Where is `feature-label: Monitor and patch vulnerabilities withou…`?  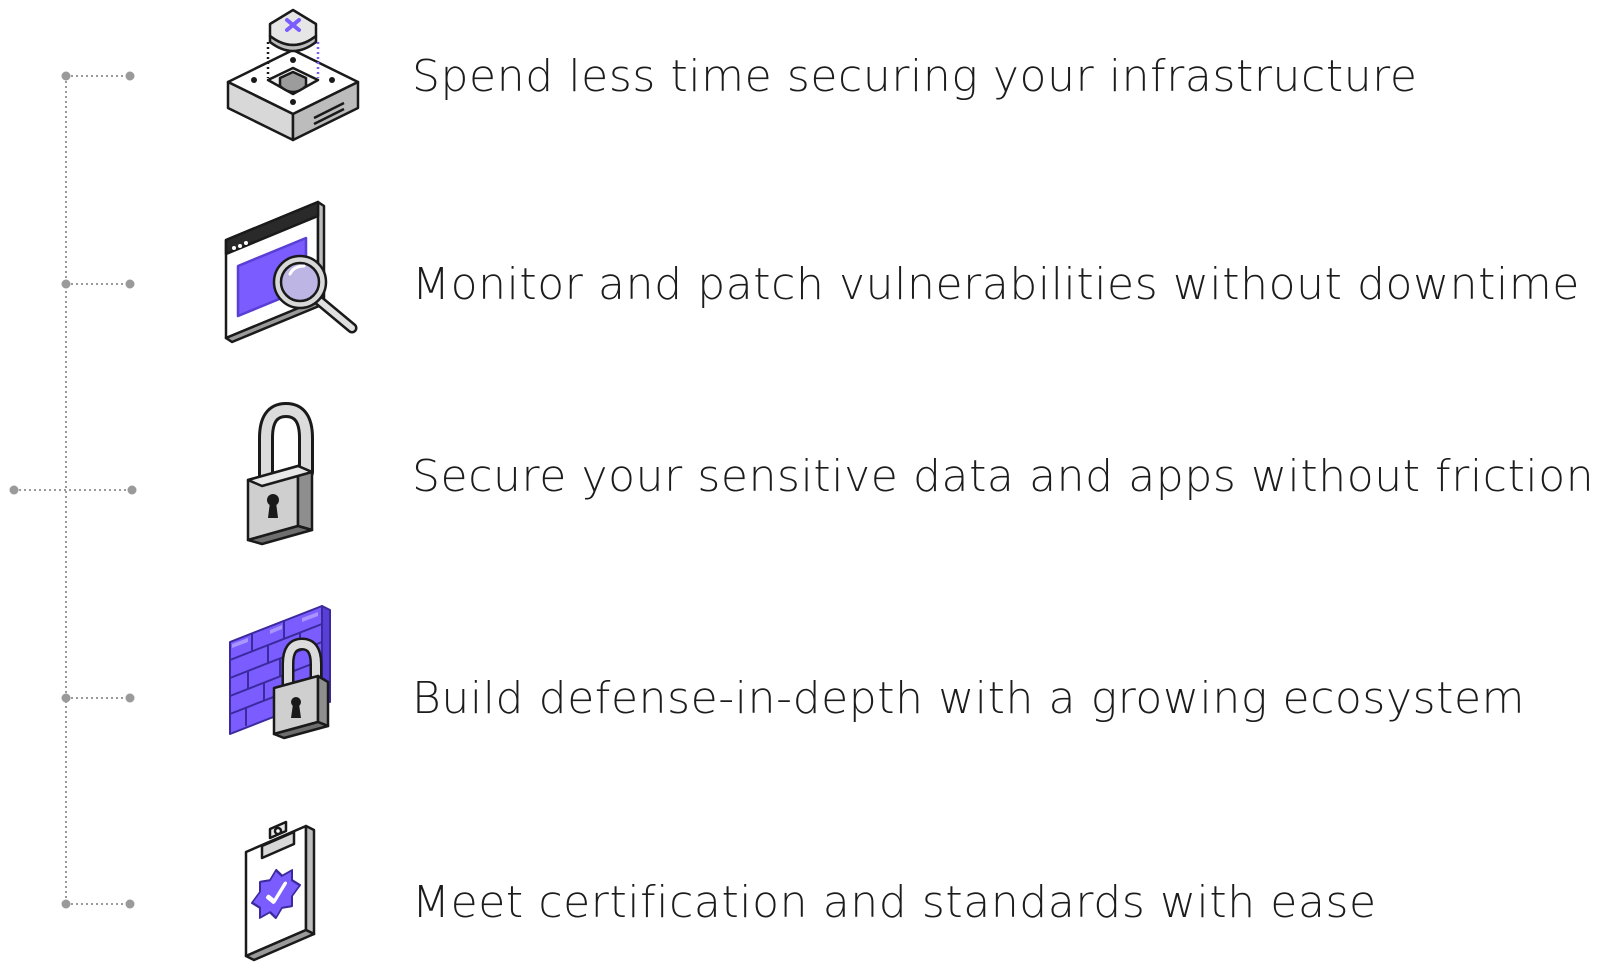
feature-label: Monitor and patch vulnerabilities withou… is located at coordinates (996, 284).